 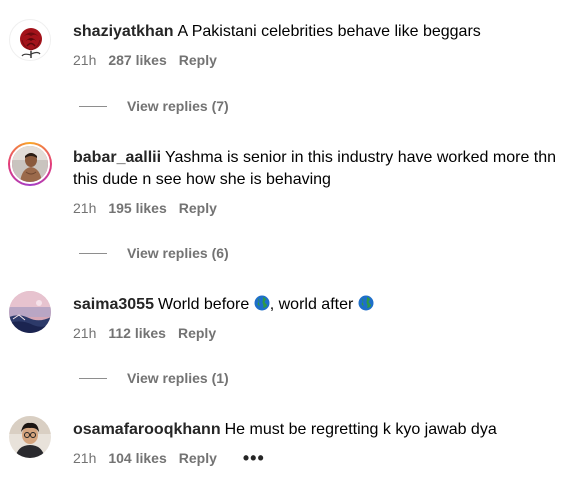 I want to click on like-count: 112 likes, so click(x=137, y=333).